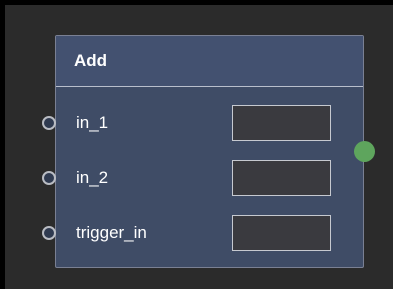  Describe the element at coordinates (91, 60) in the screenshot. I see `node-title: Add` at that location.